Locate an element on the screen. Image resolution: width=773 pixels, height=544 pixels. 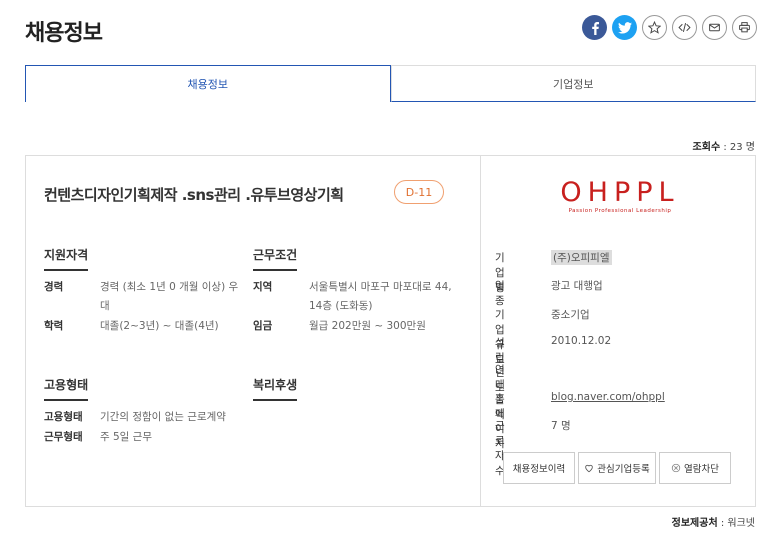
bookmark-button is located at coordinates (654, 27).